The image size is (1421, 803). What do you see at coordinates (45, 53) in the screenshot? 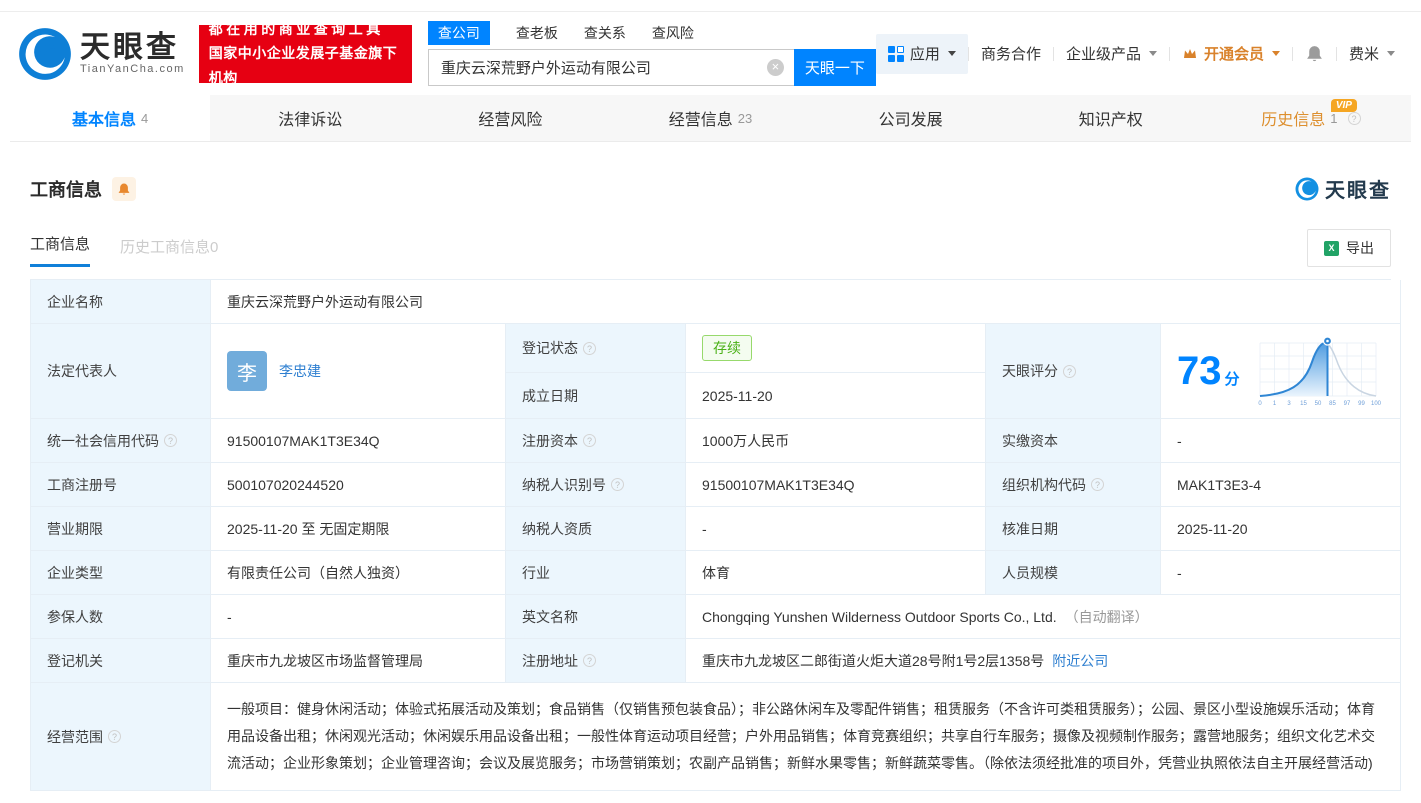
I see `tianyancha-logo-icon` at bounding box center [45, 53].